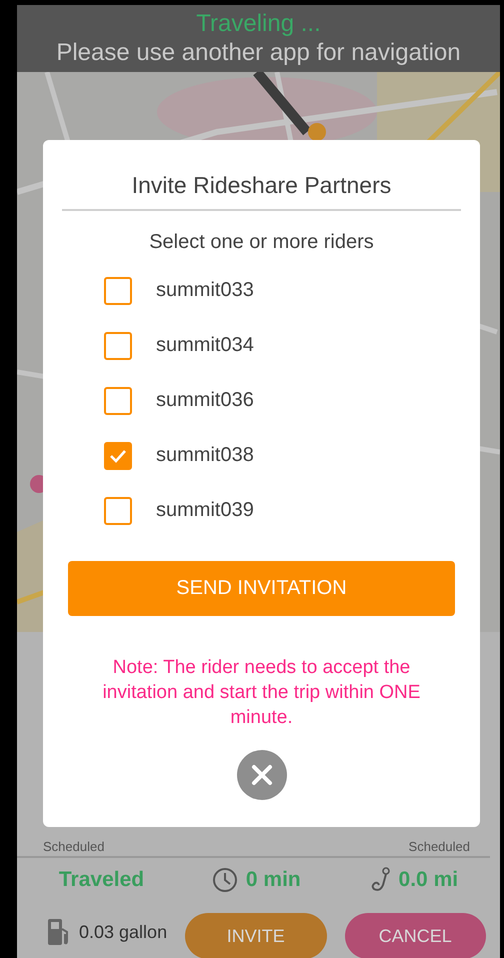 This screenshot has width=504, height=958. I want to click on close-icon, so click(262, 775).